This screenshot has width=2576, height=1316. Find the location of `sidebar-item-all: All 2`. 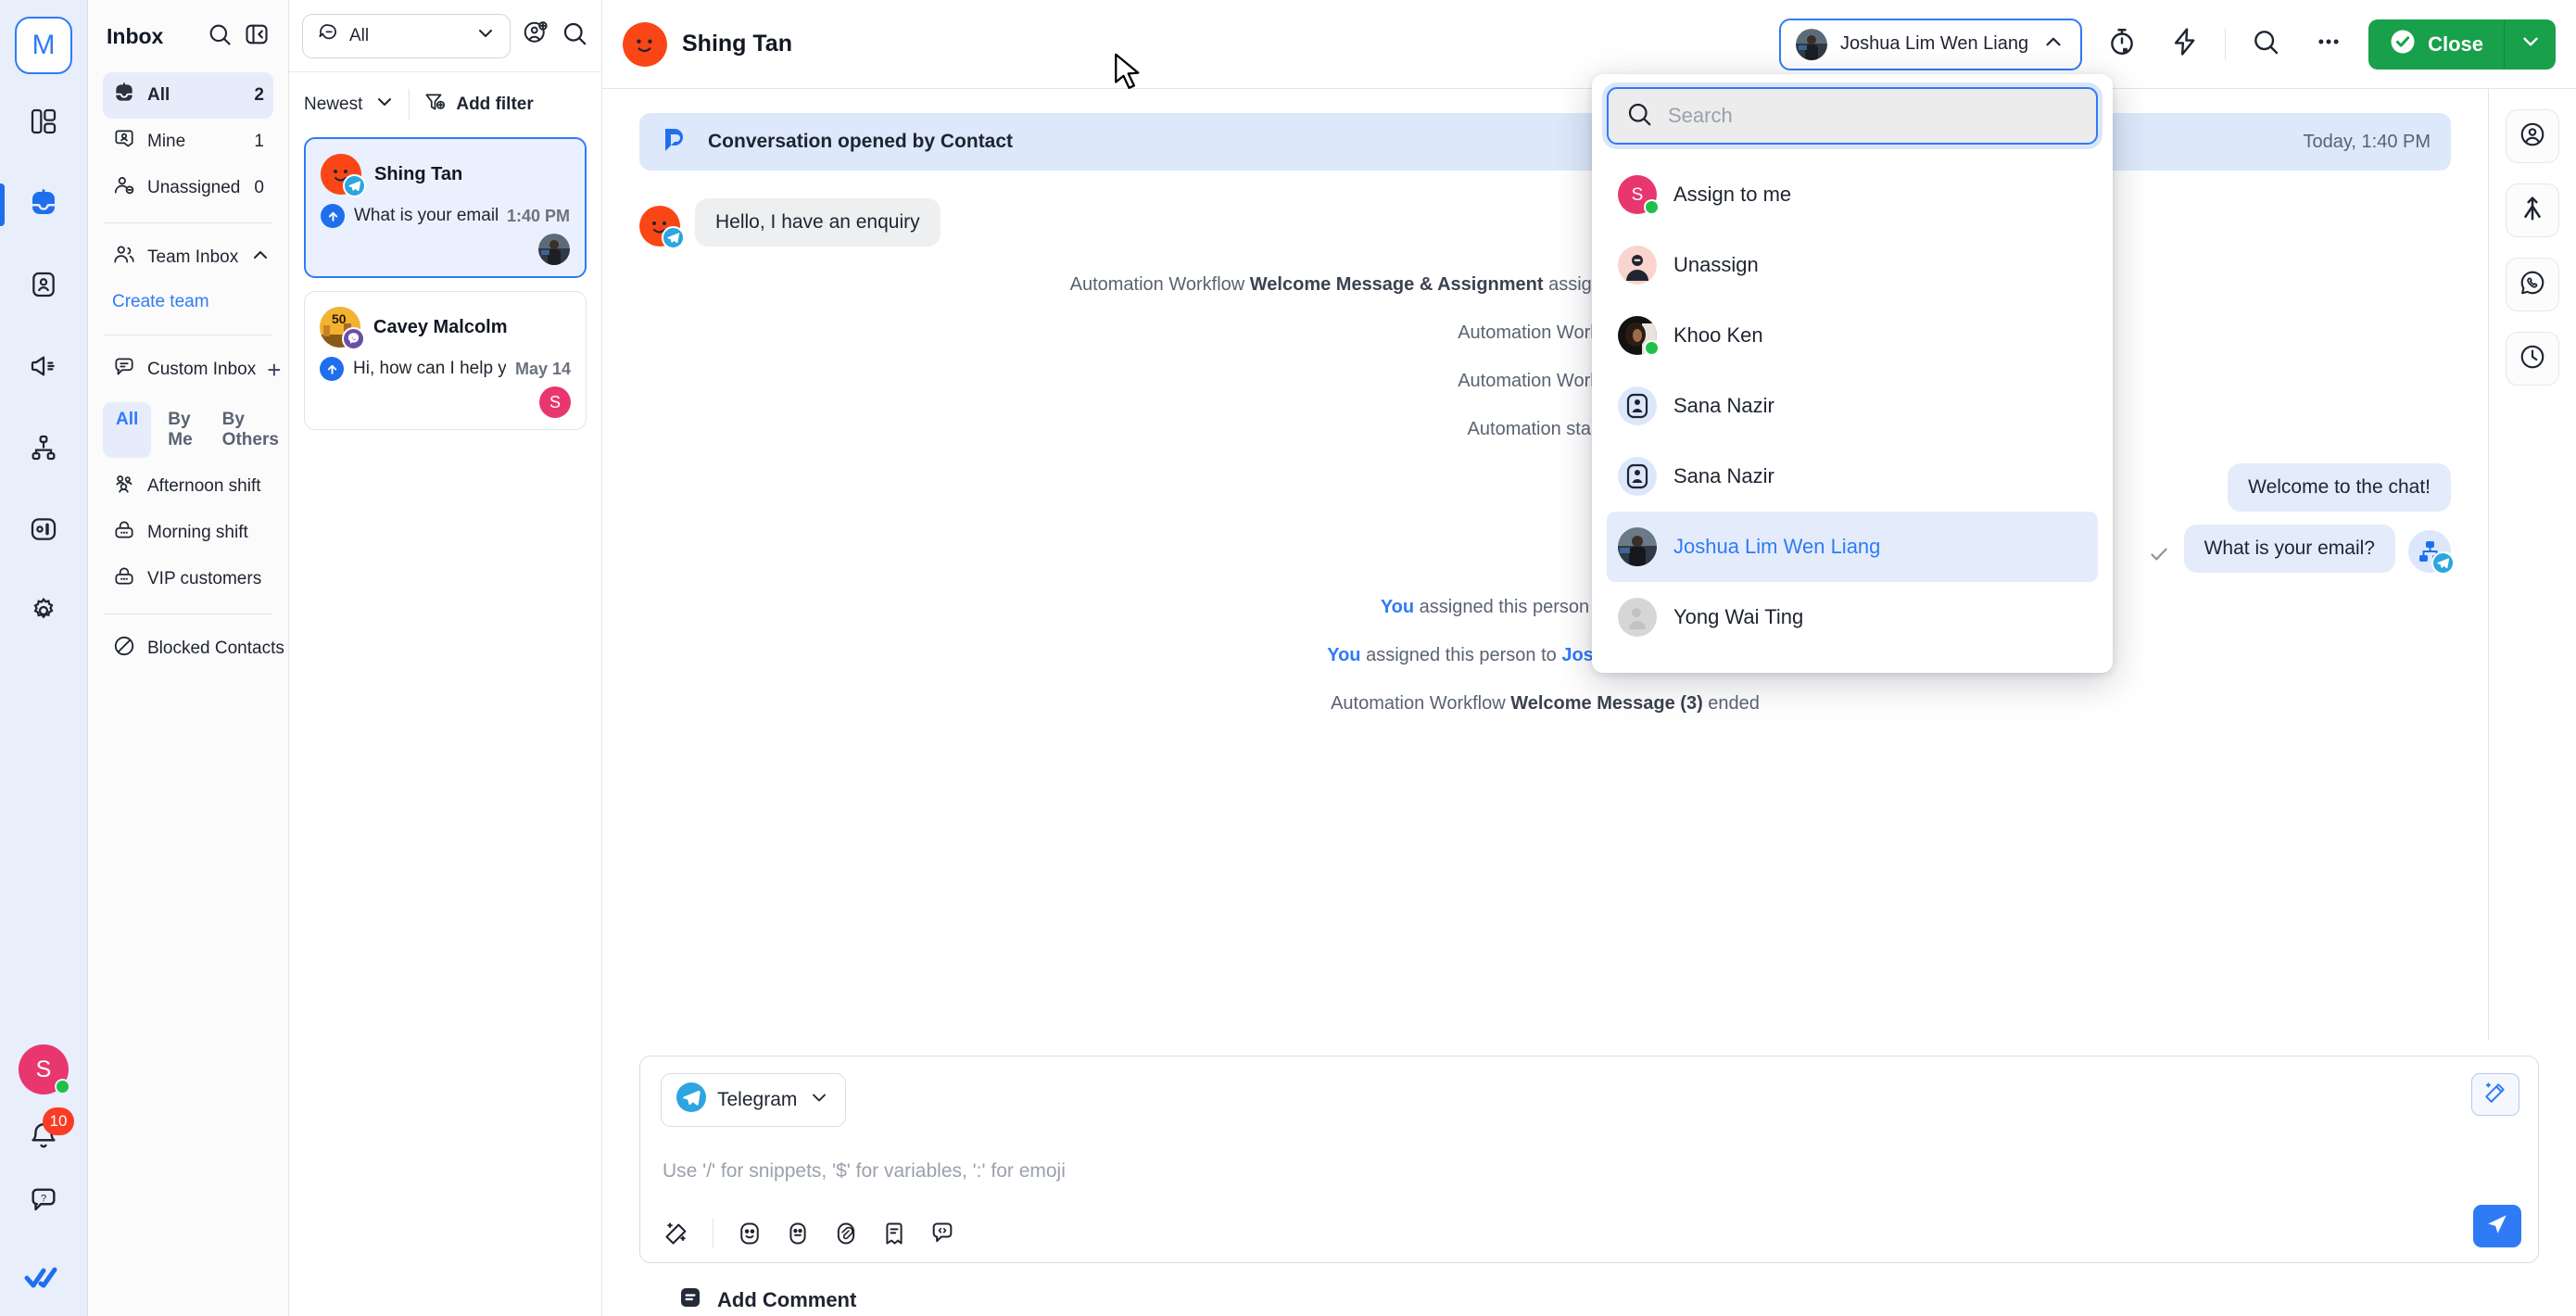

sidebar-item-all: All 2 is located at coordinates (188, 95).